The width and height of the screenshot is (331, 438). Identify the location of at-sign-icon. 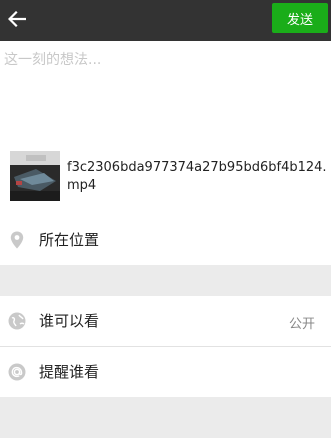
(17, 372).